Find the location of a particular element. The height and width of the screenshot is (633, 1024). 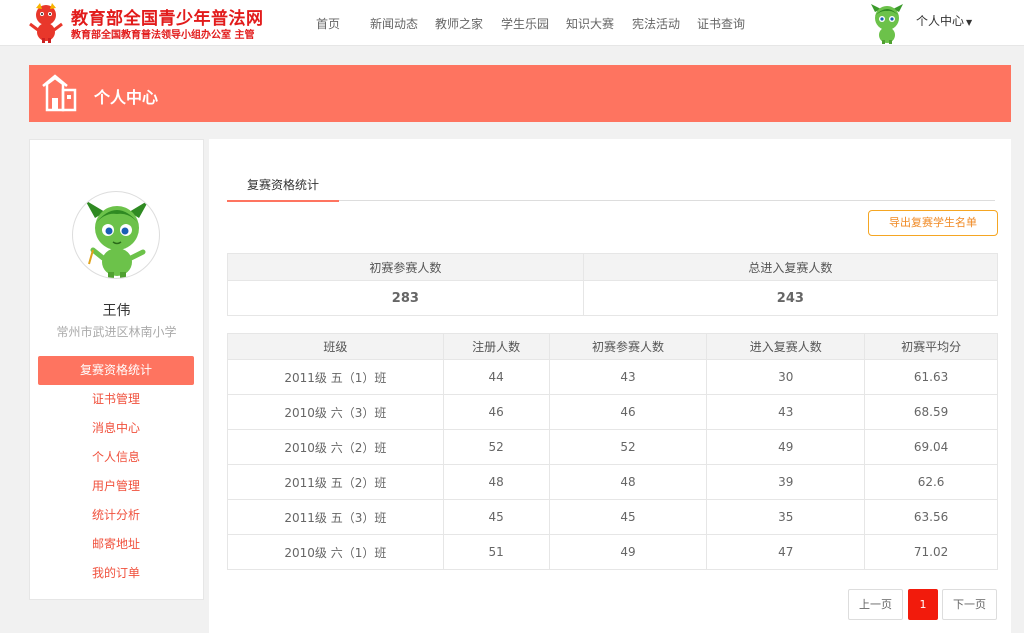

table-row: 2011级 五（2）班 48 48 39 62.6 is located at coordinates (612, 482).